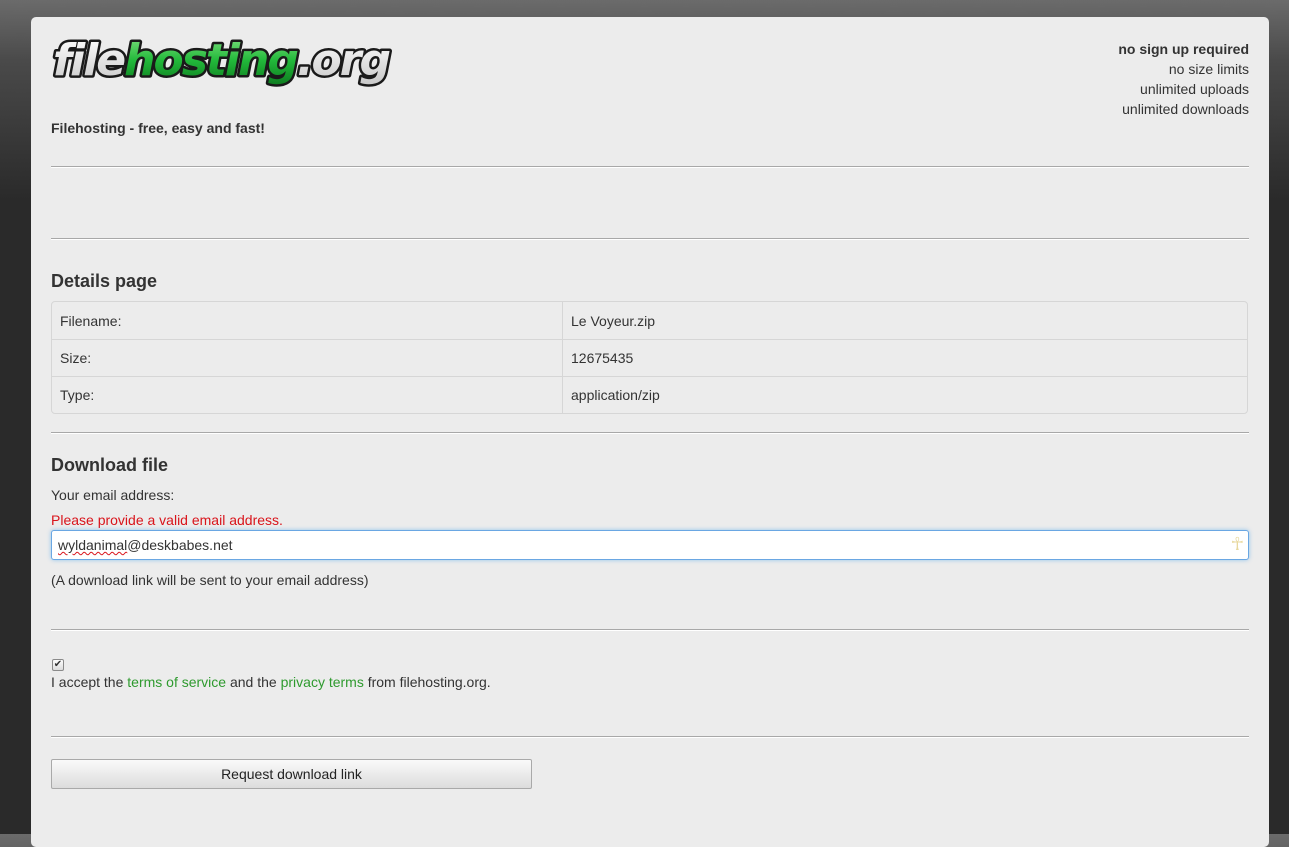 This screenshot has width=1289, height=847. I want to click on terms-middle: and the, so click(253, 682).